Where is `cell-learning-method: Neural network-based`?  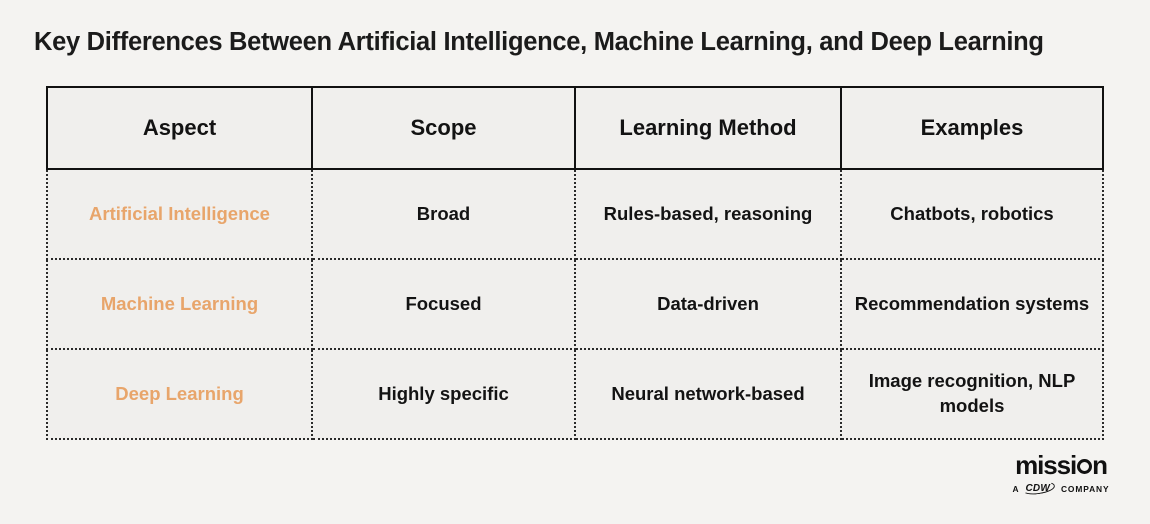
cell-learning-method: Neural network-based is located at coordinates (708, 394).